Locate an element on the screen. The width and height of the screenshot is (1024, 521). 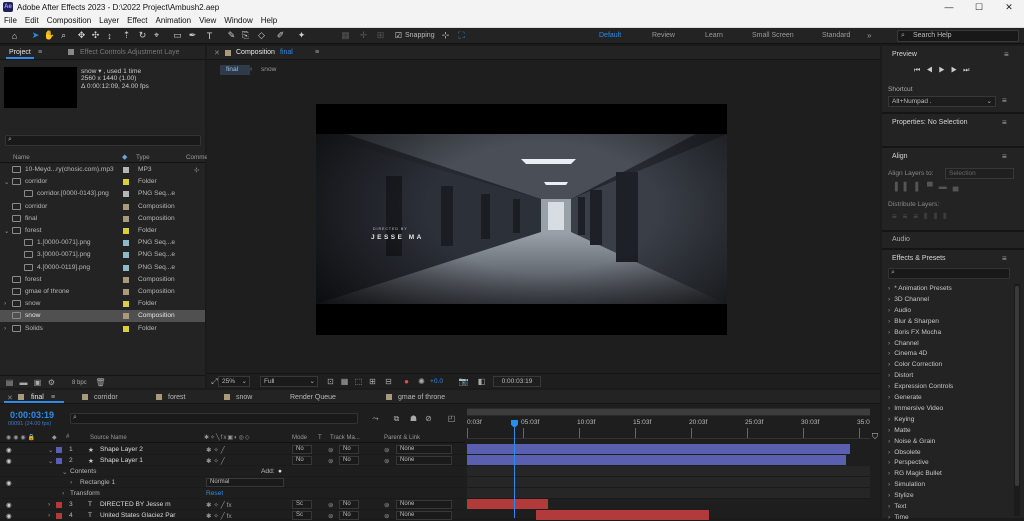
roto-brush-tool-icon: ✐ is located at coordinates (280, 35).